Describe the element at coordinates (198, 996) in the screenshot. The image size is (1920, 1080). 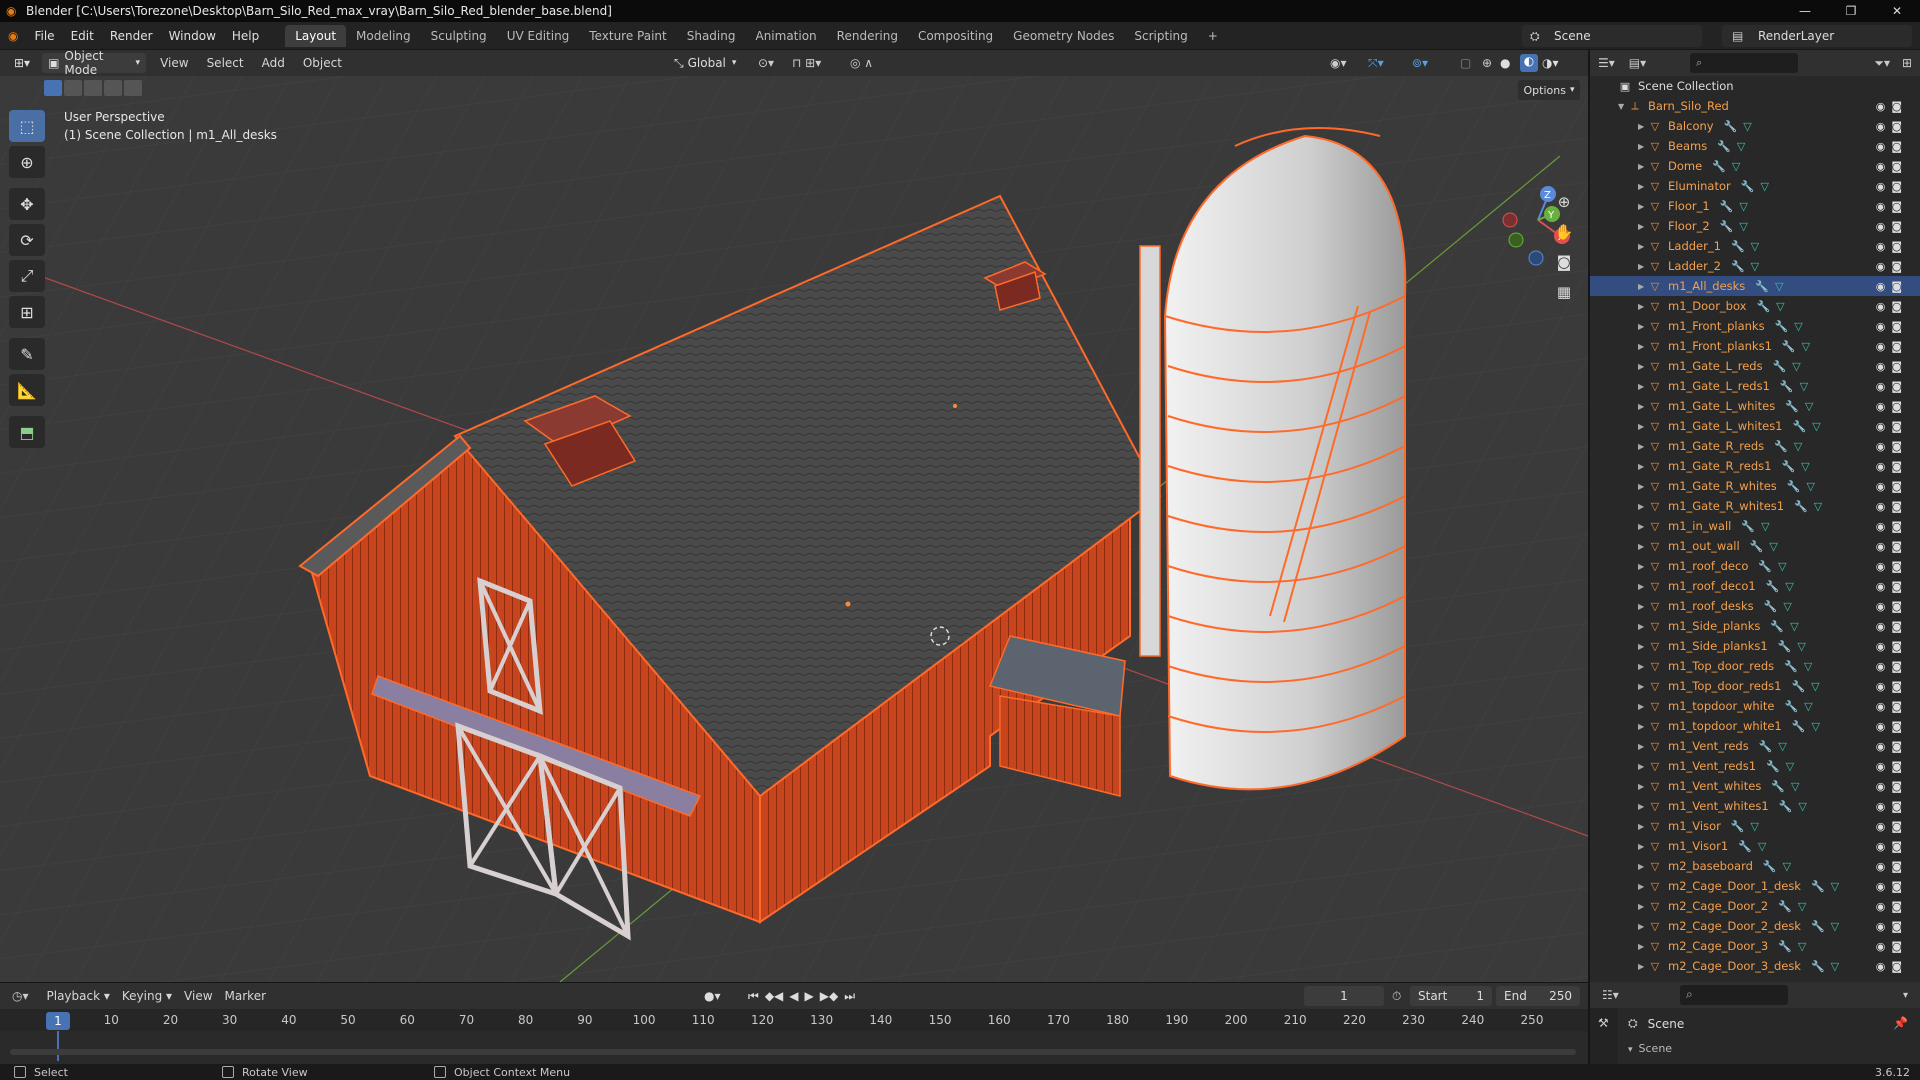
I see `timeline-menu-view: View` at that location.